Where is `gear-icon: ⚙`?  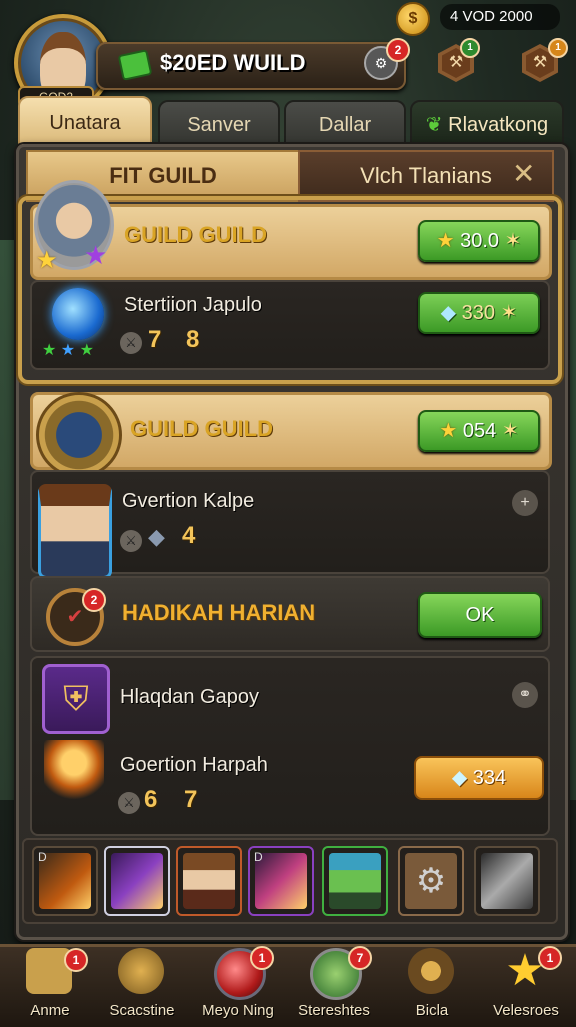 gear-icon: ⚙ is located at coordinates (431, 881).